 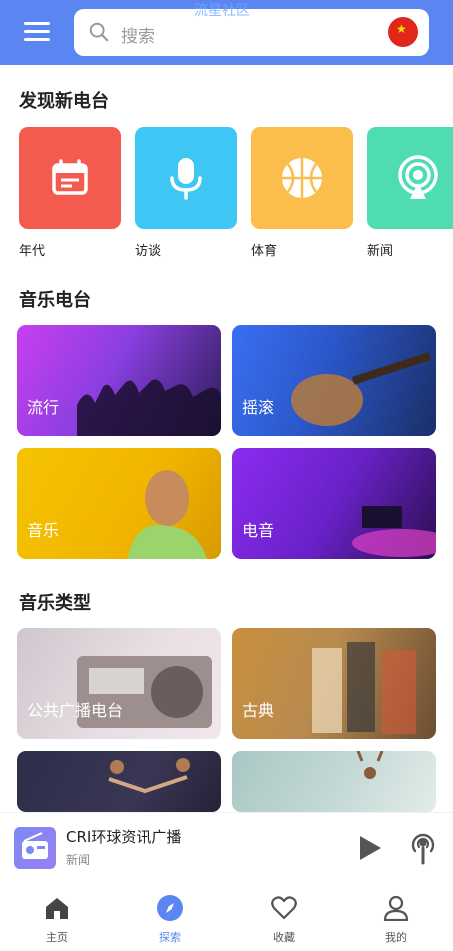 What do you see at coordinates (380, 251) in the screenshot?
I see `category-label: 新闻` at bounding box center [380, 251].